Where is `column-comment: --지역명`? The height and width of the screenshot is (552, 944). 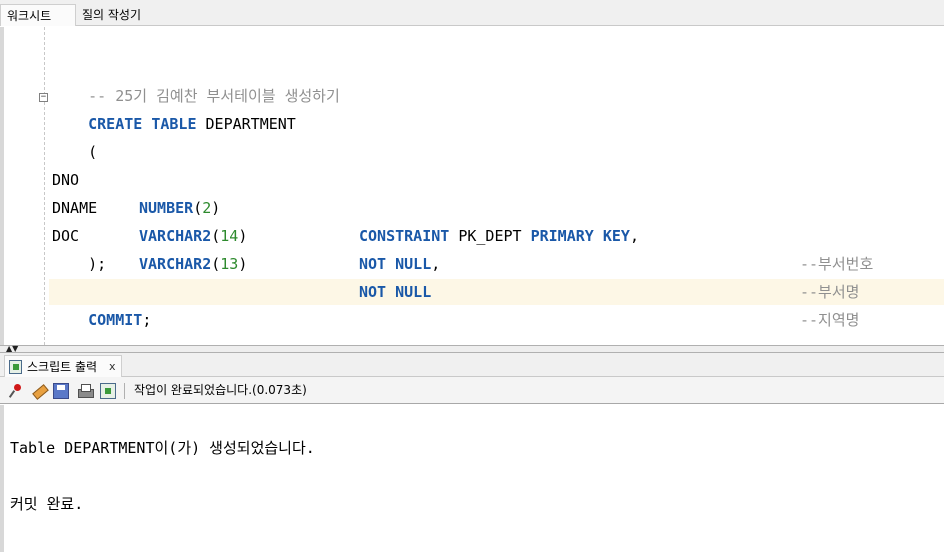
column-comment: --지역명 is located at coordinates (830, 320).